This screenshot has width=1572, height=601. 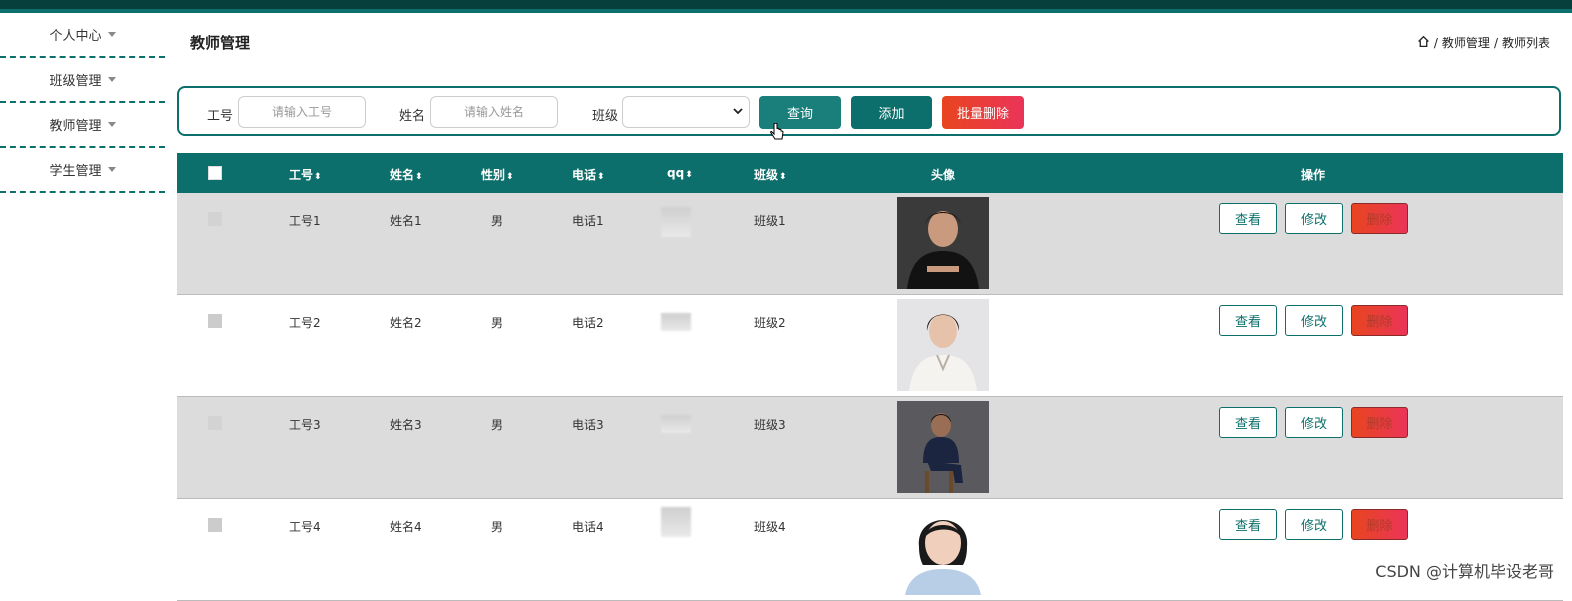 I want to click on name-label: 姓名, so click(x=412, y=116).